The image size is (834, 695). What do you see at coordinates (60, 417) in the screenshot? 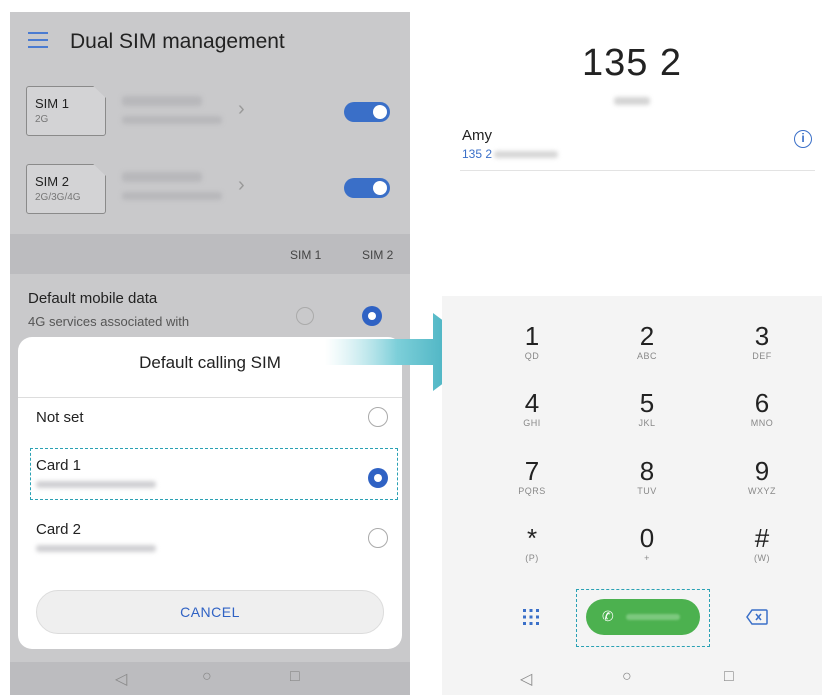
I see `option-not-set: Not set` at bounding box center [60, 417].